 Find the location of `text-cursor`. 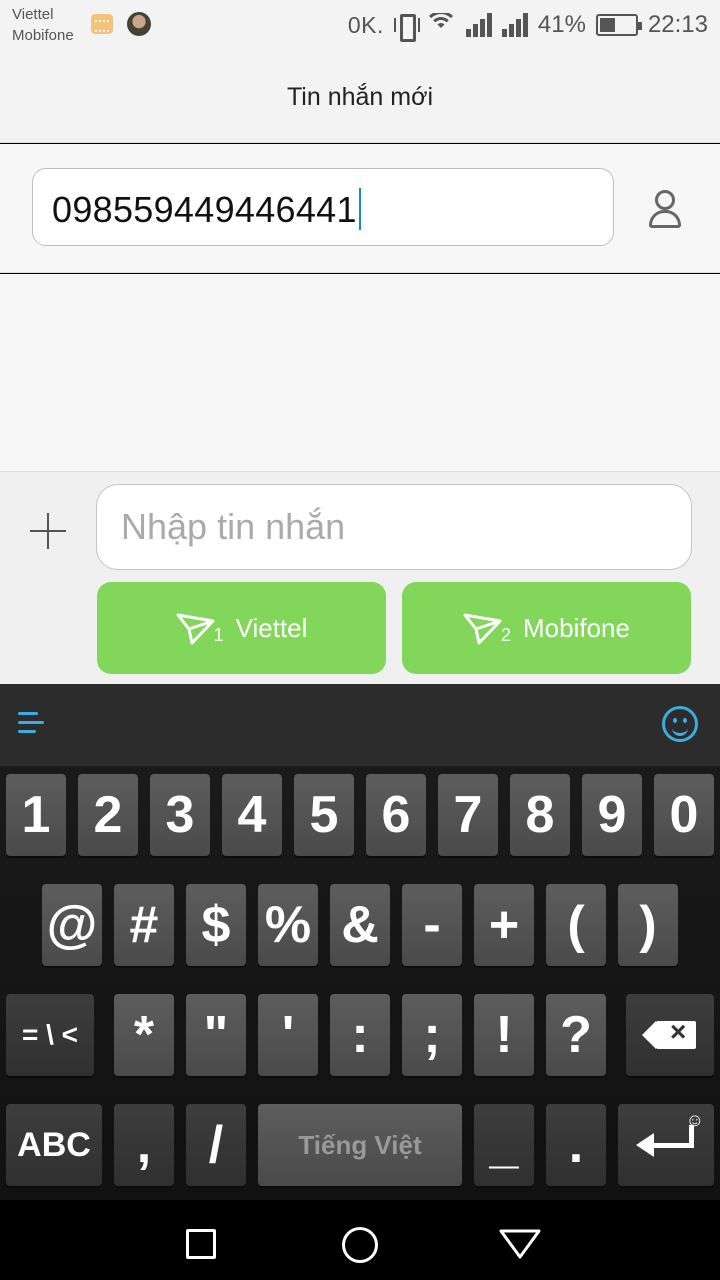

text-cursor is located at coordinates (359, 209).